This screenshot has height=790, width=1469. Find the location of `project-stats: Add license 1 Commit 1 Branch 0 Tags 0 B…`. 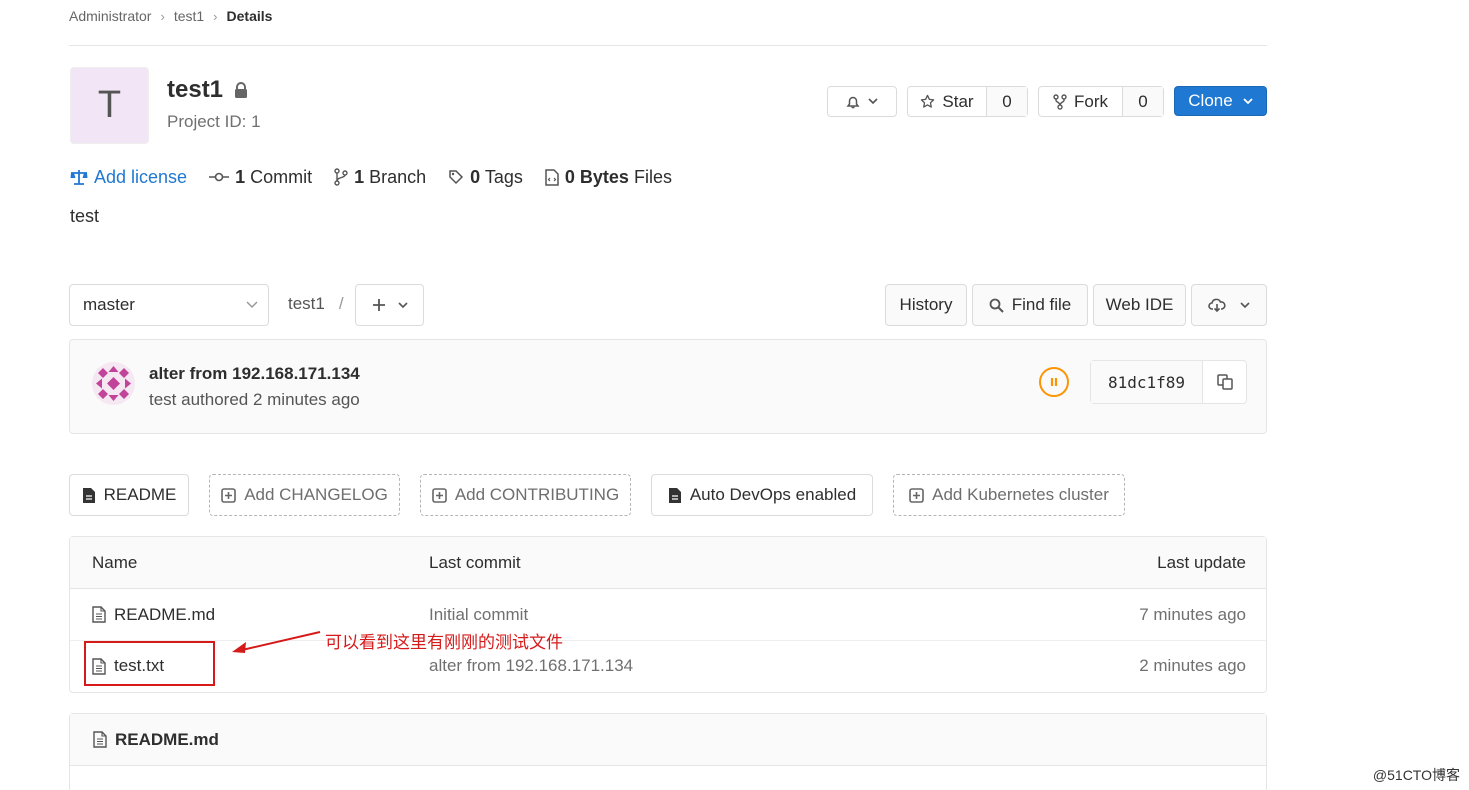

project-stats: Add license 1 Commit 1 Branch 0 Tags 0 B… is located at coordinates (382, 177).